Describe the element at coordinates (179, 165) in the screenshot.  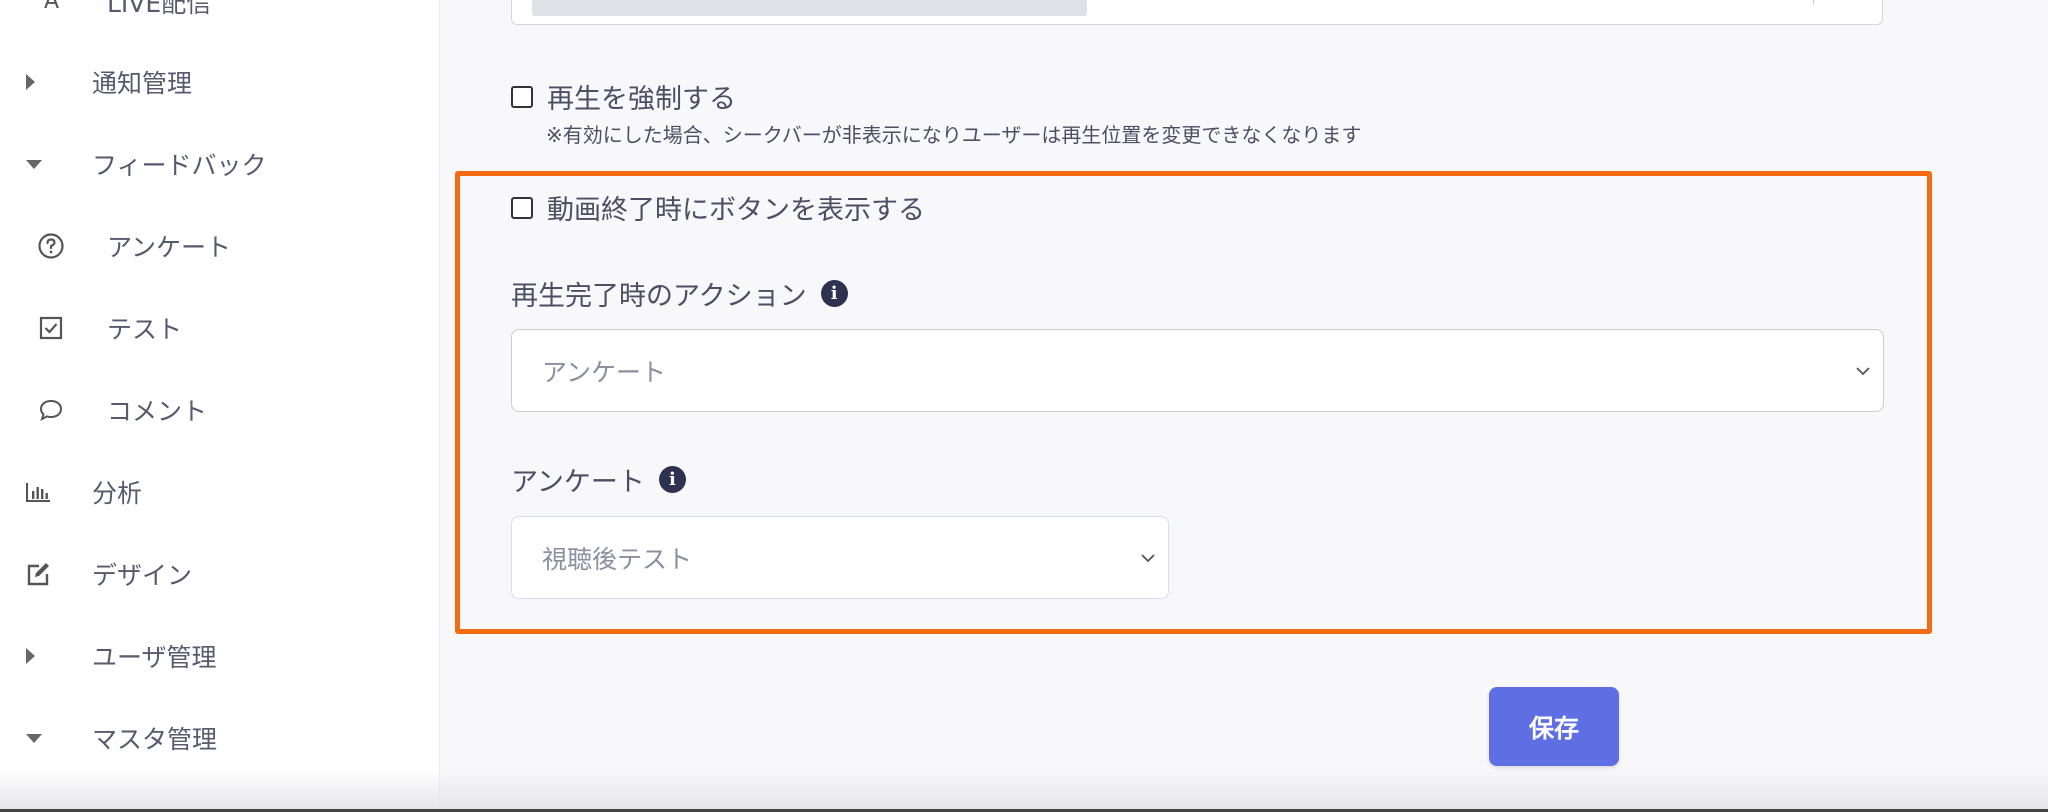
I see `sidebar-item-label: フィードバック` at that location.